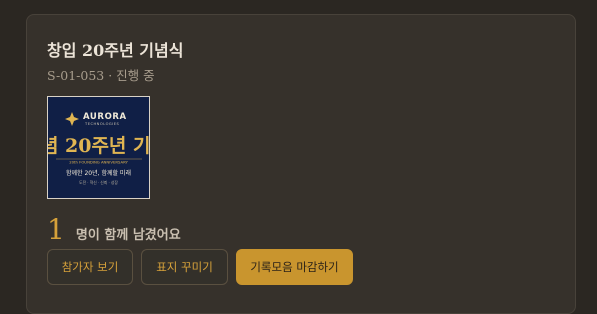  I want to click on thumb-tagline: 20th FOUNDING ANNIVERSARY, so click(98, 162).